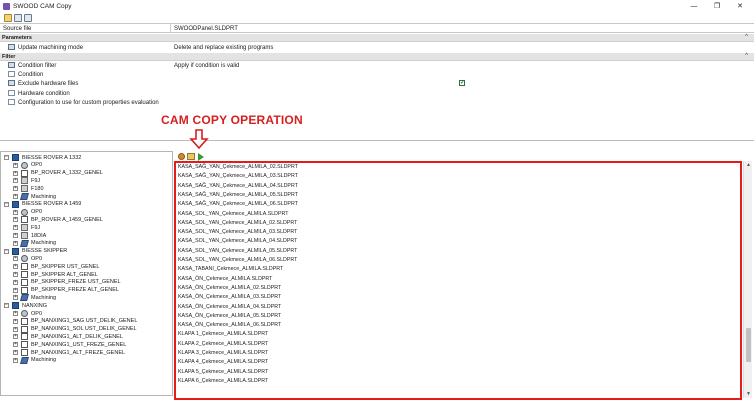 Image resolution: width=754 pixels, height=407 pixels. What do you see at coordinates (747, 279) in the screenshot?
I see `file-list-scrollbar: ▲ ▼` at bounding box center [747, 279].